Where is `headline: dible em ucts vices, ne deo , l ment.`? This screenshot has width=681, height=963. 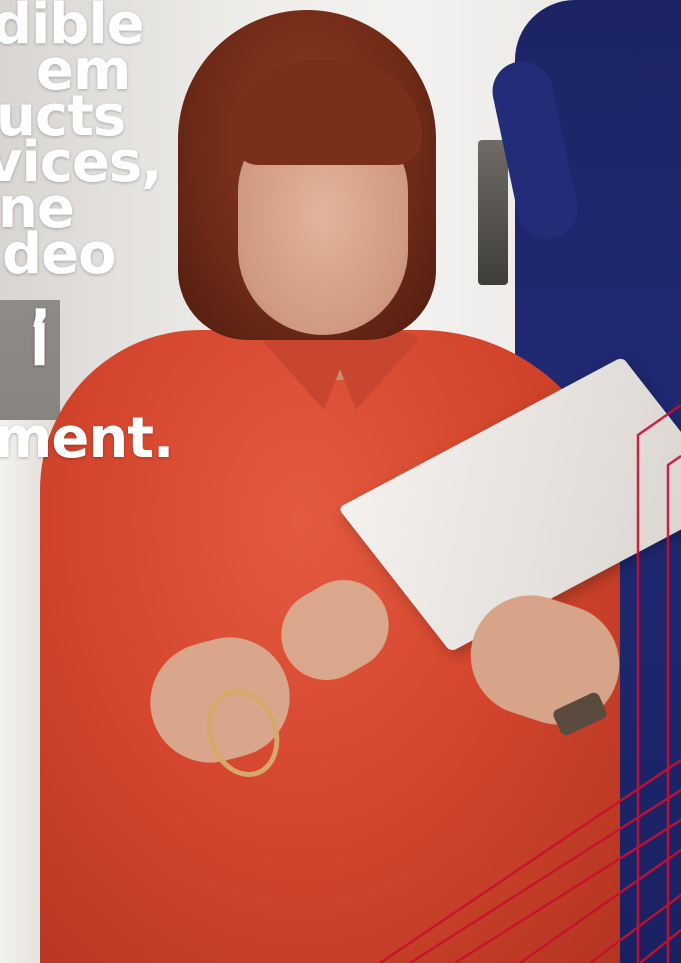
headline: dible em ucts vices, ne deo , l ment. is located at coordinates (87, 235).